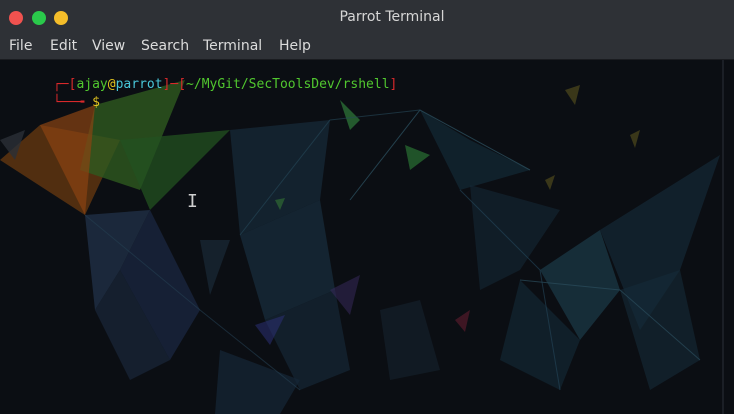 The width and height of the screenshot is (734, 414). What do you see at coordinates (108, 46) in the screenshot?
I see `menu-view: View` at bounding box center [108, 46].